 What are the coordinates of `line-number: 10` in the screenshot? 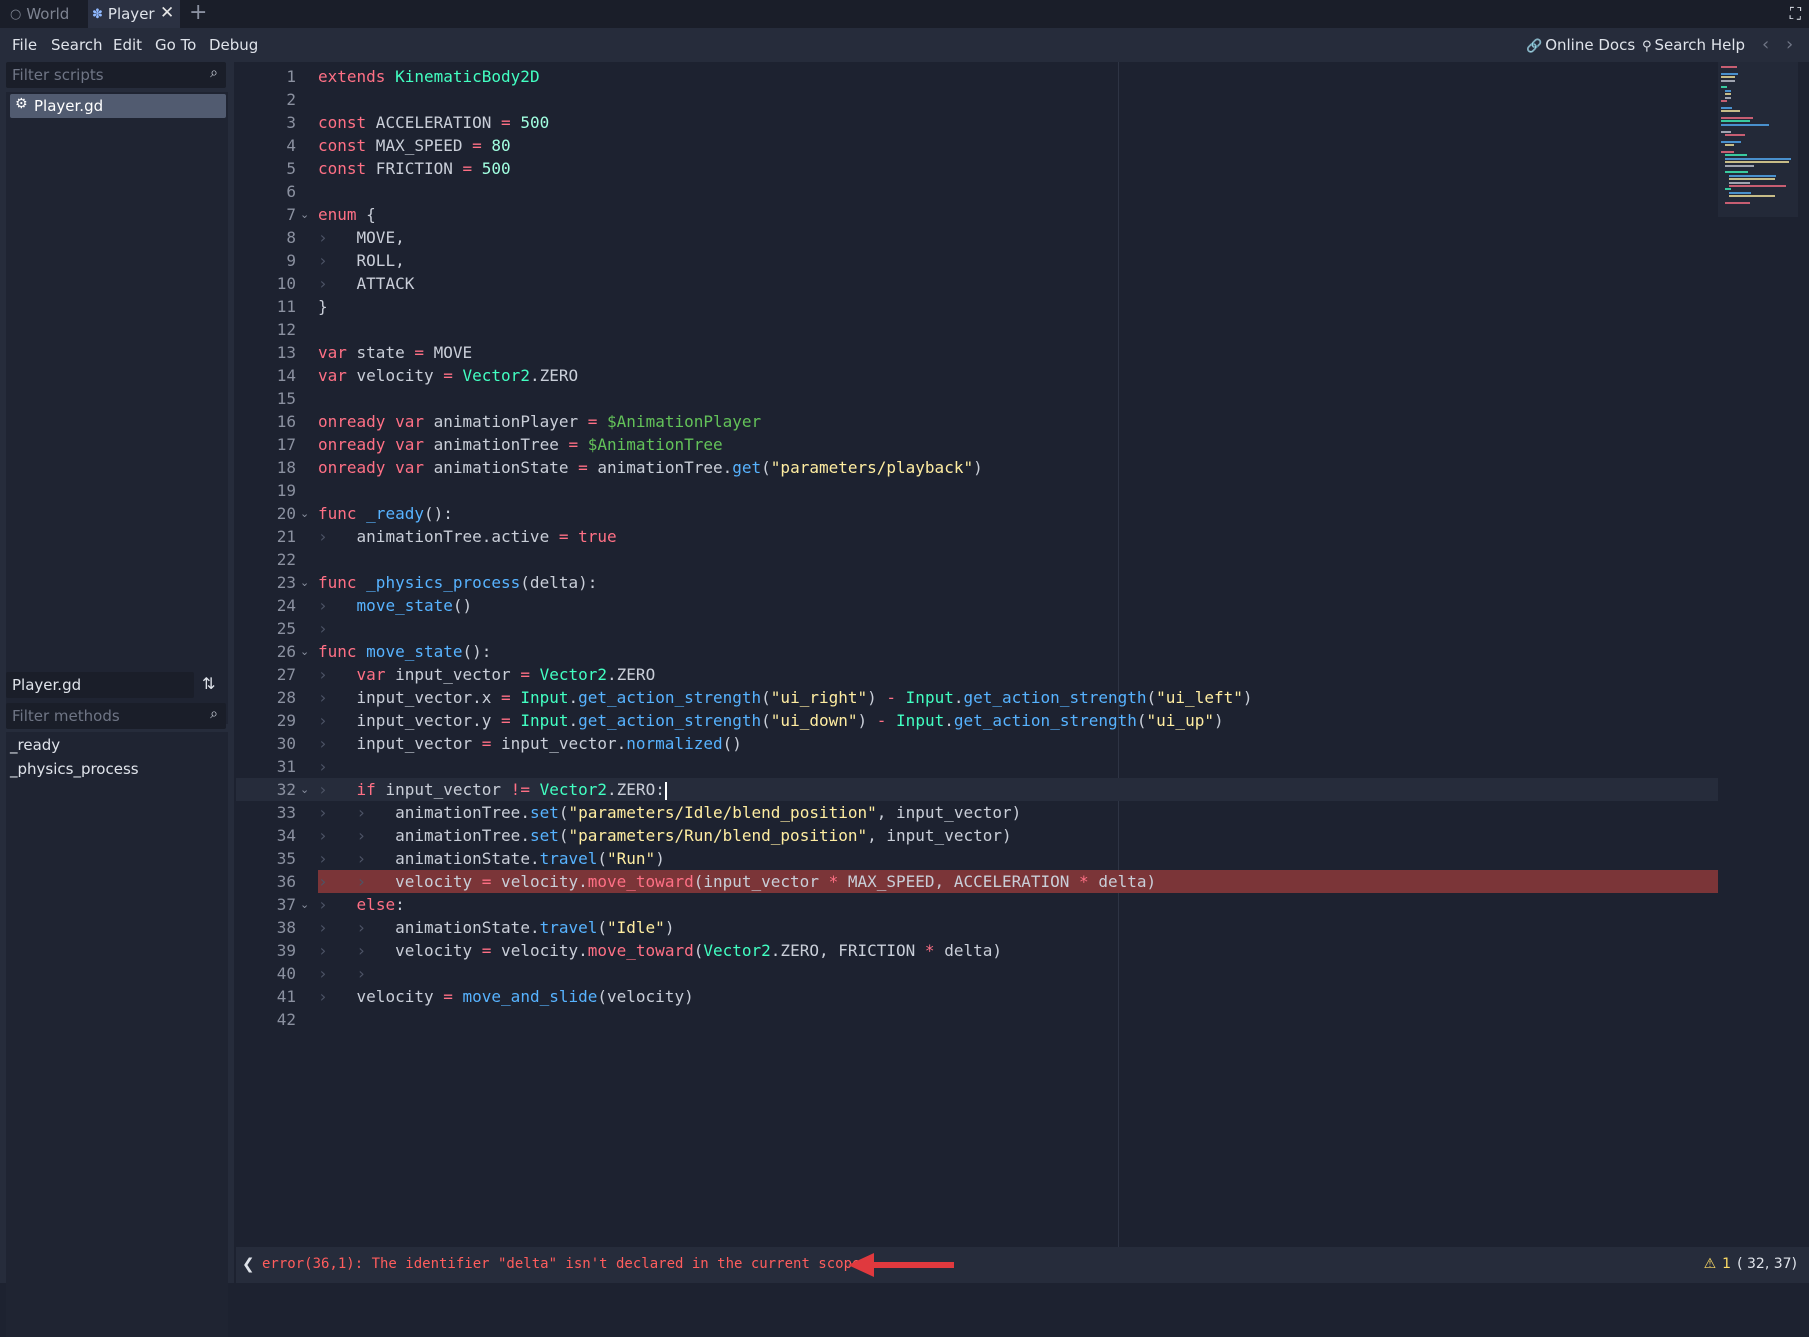 It's located at (286, 283).